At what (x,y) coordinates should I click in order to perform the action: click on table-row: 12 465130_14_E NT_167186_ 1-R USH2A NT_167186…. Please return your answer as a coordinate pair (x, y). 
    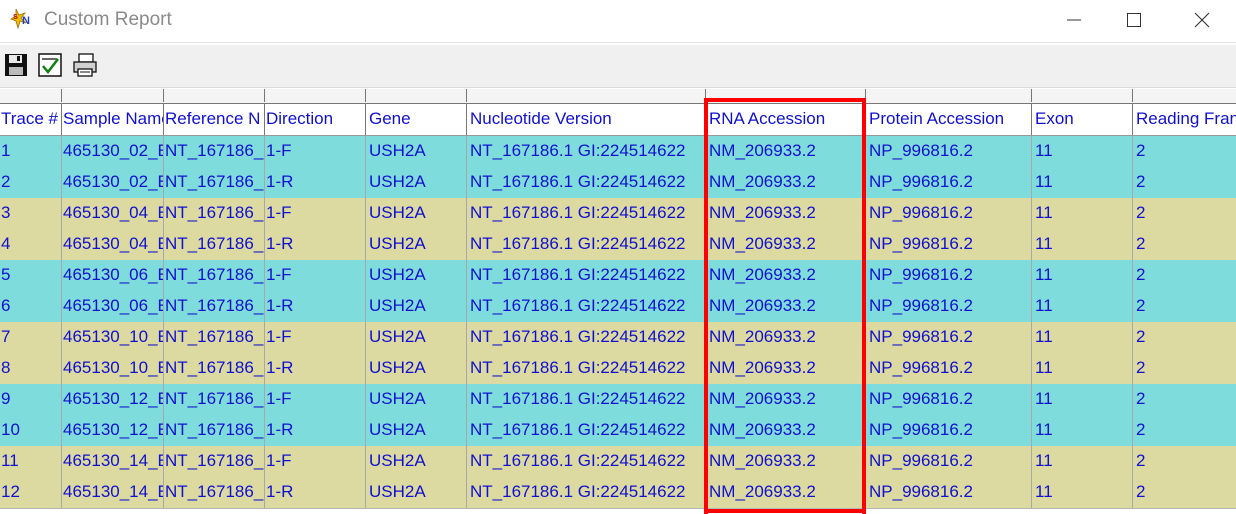
    Looking at the image, I should click on (618, 493).